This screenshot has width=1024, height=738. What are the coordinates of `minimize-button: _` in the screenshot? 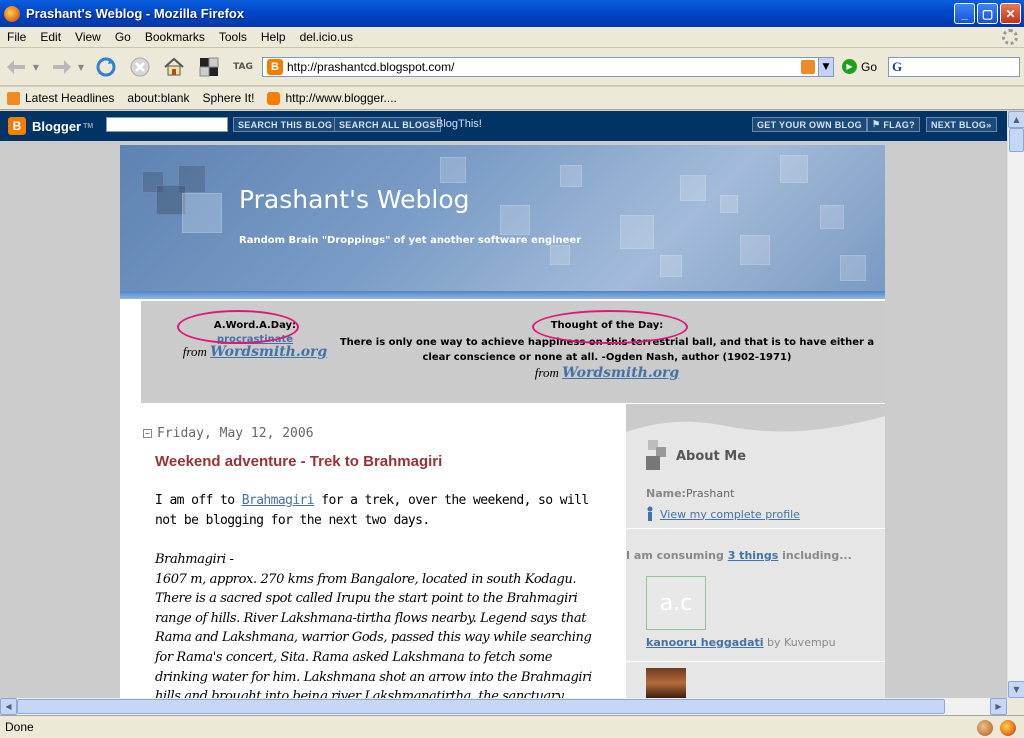 It's located at (964, 13).